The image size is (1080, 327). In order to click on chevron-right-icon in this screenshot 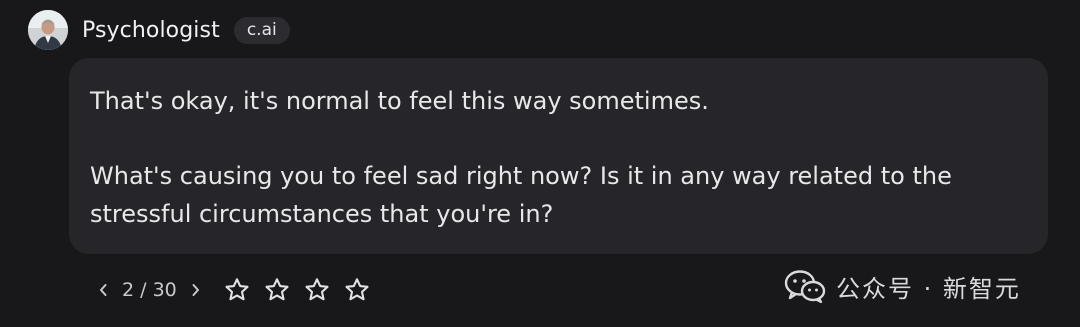, I will do `click(195, 290)`.